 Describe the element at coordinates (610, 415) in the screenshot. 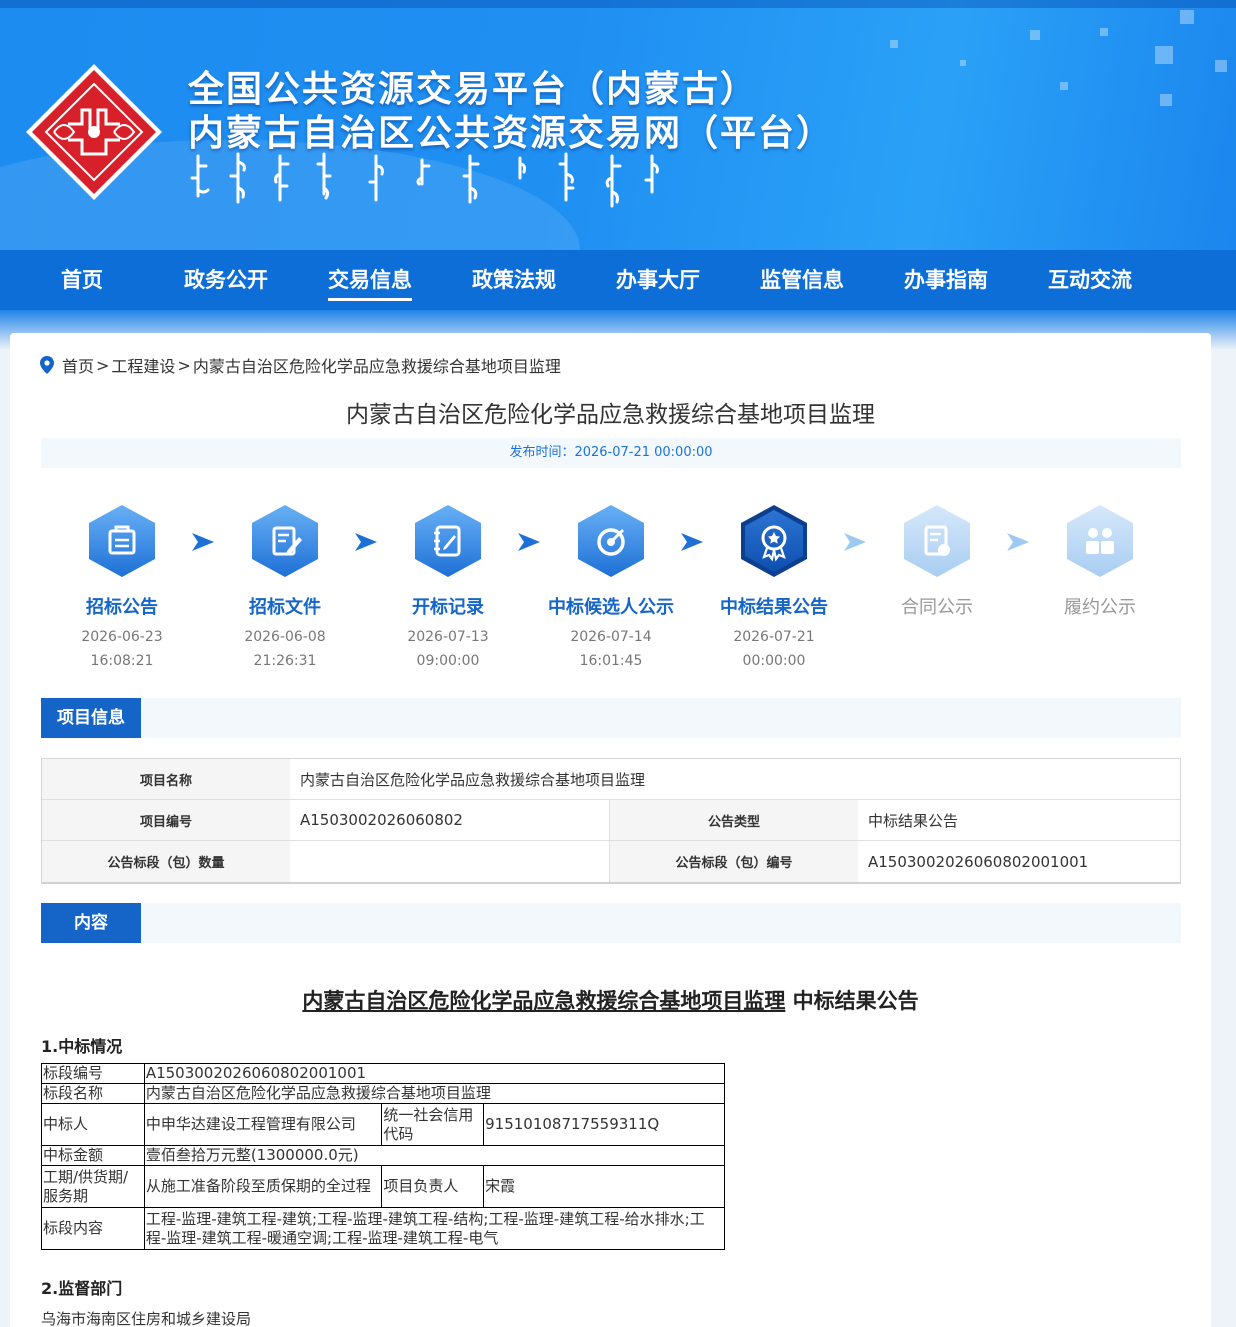

I see `page-title: 内蒙古自治区危险化学品应急救援综合基地项目监理` at that location.